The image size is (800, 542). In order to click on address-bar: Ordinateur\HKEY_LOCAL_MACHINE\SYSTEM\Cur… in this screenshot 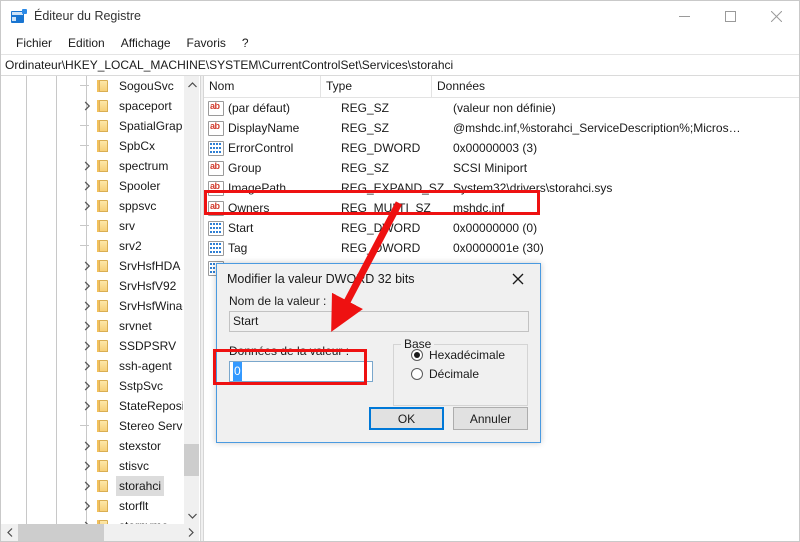, I will do `click(400, 65)`.